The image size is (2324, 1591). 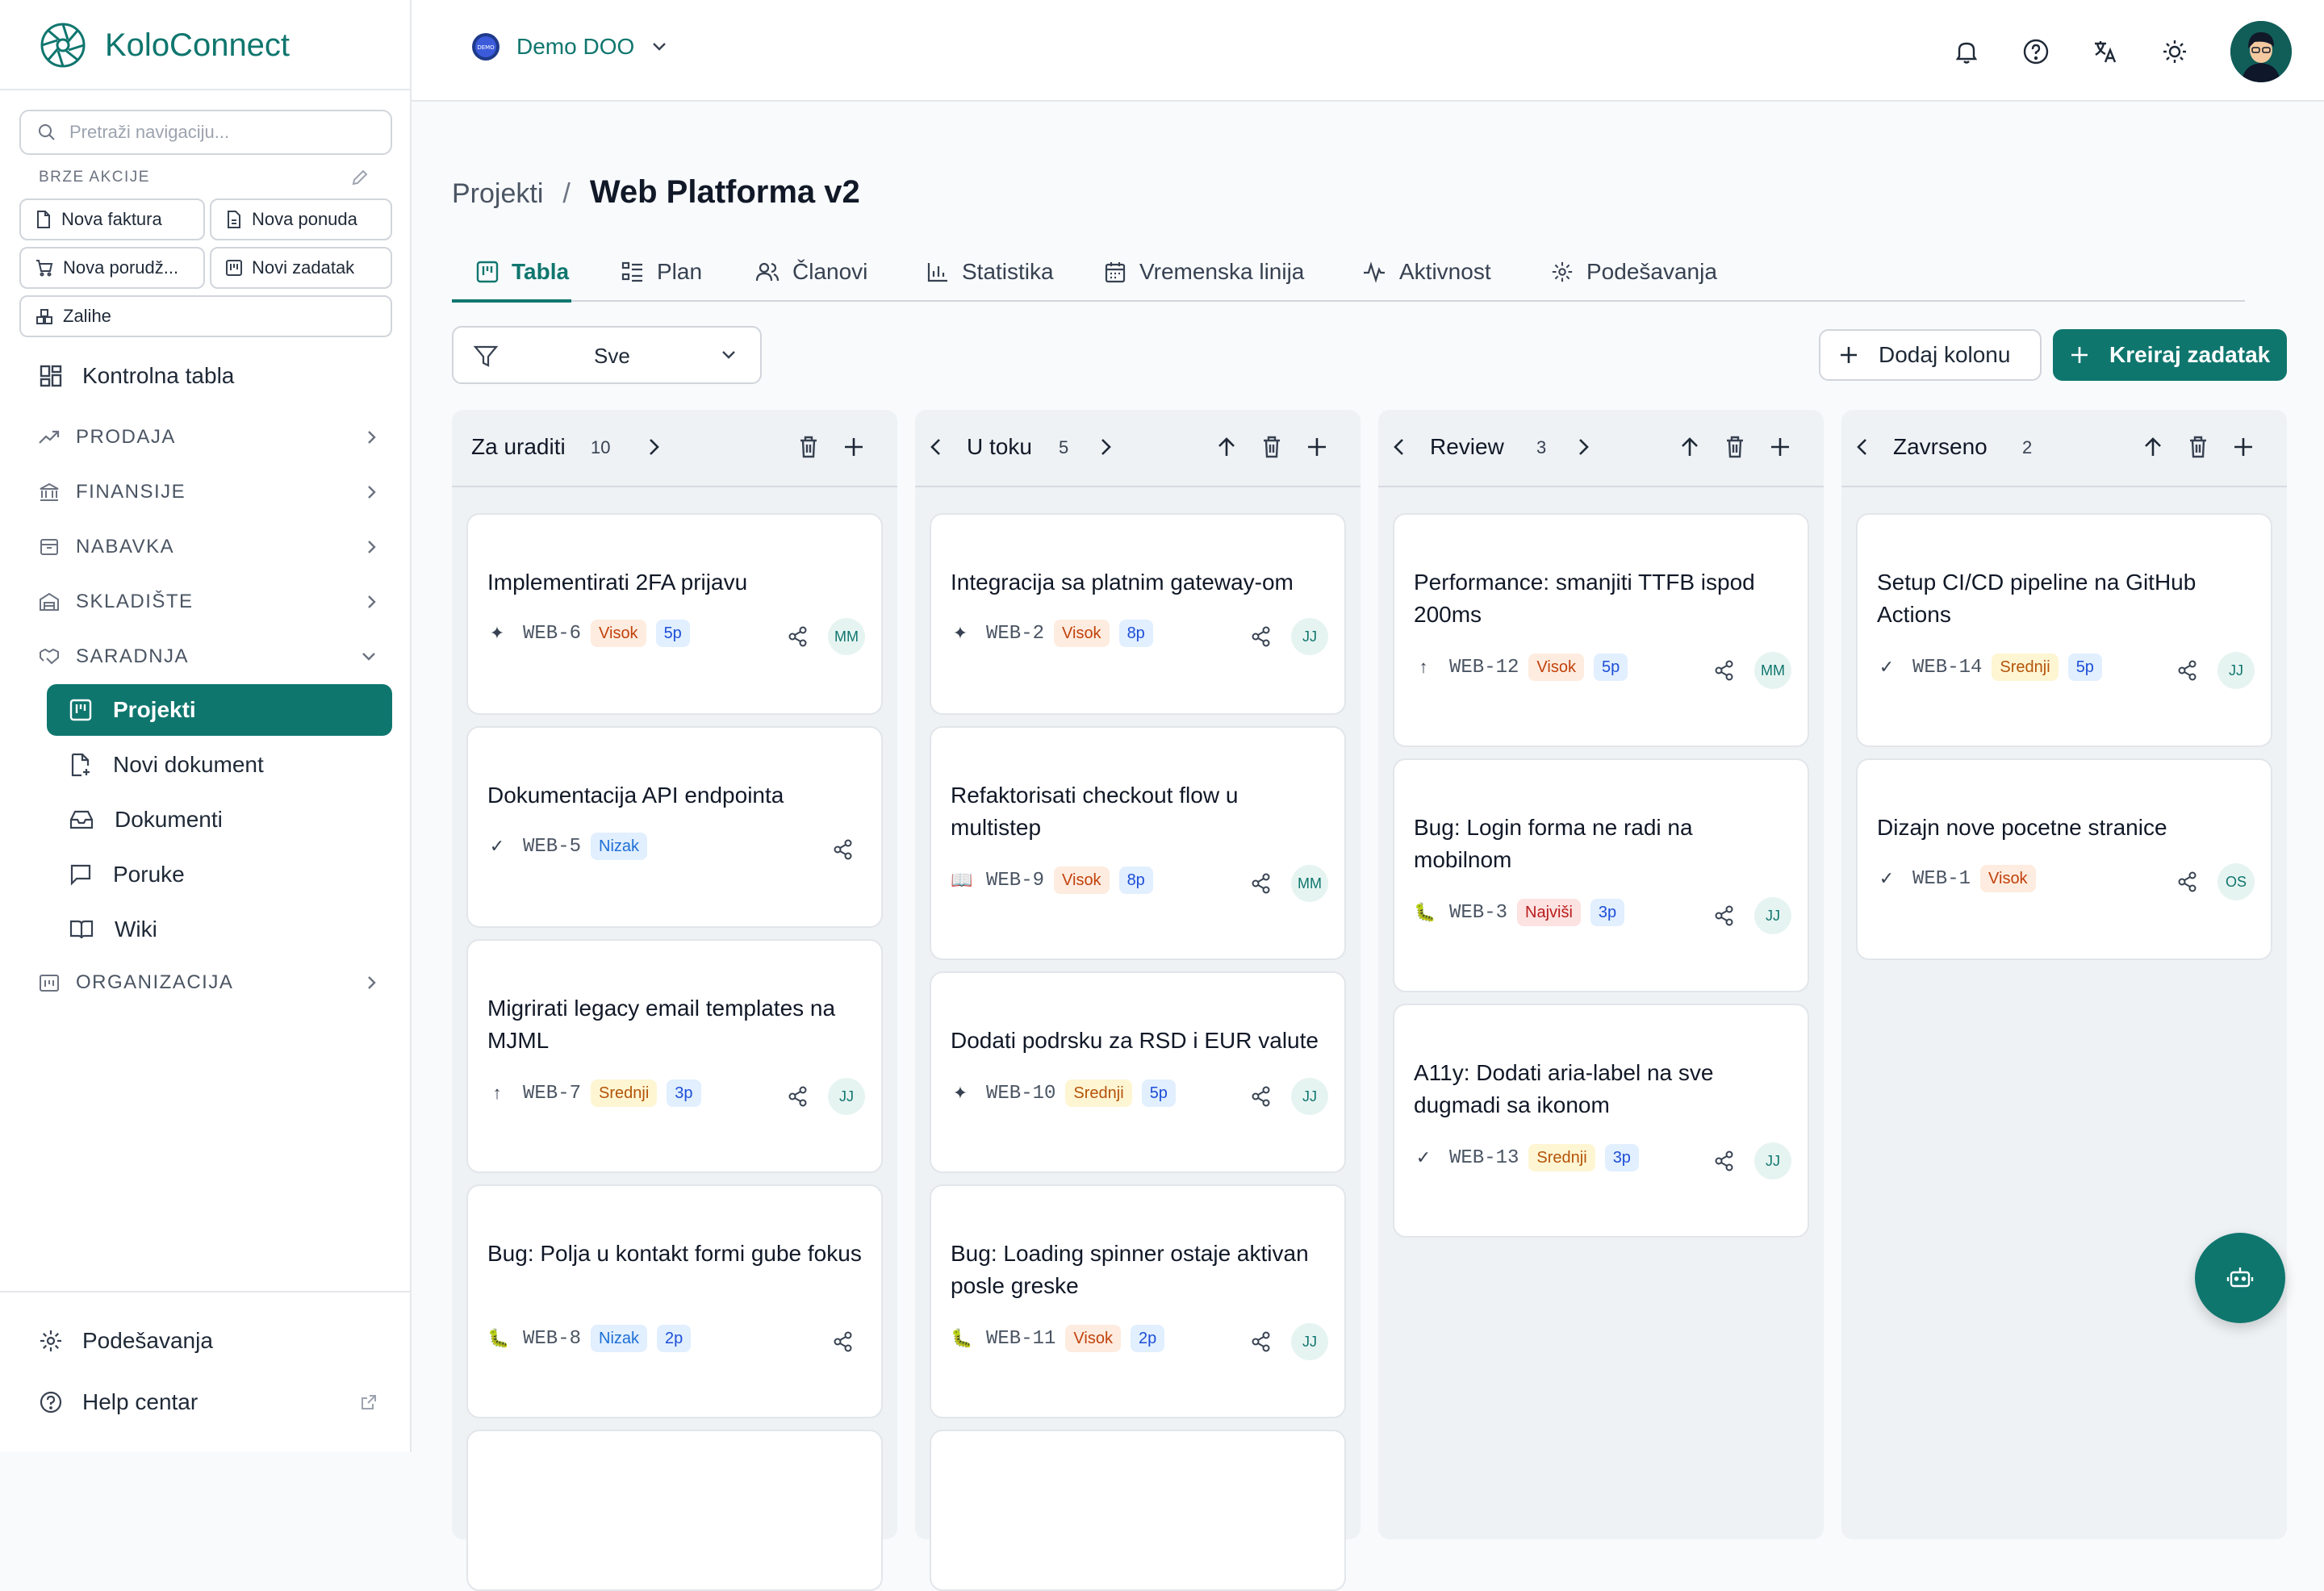 I want to click on quick-action-new-invoice: Nova faktura, so click(x=112, y=219).